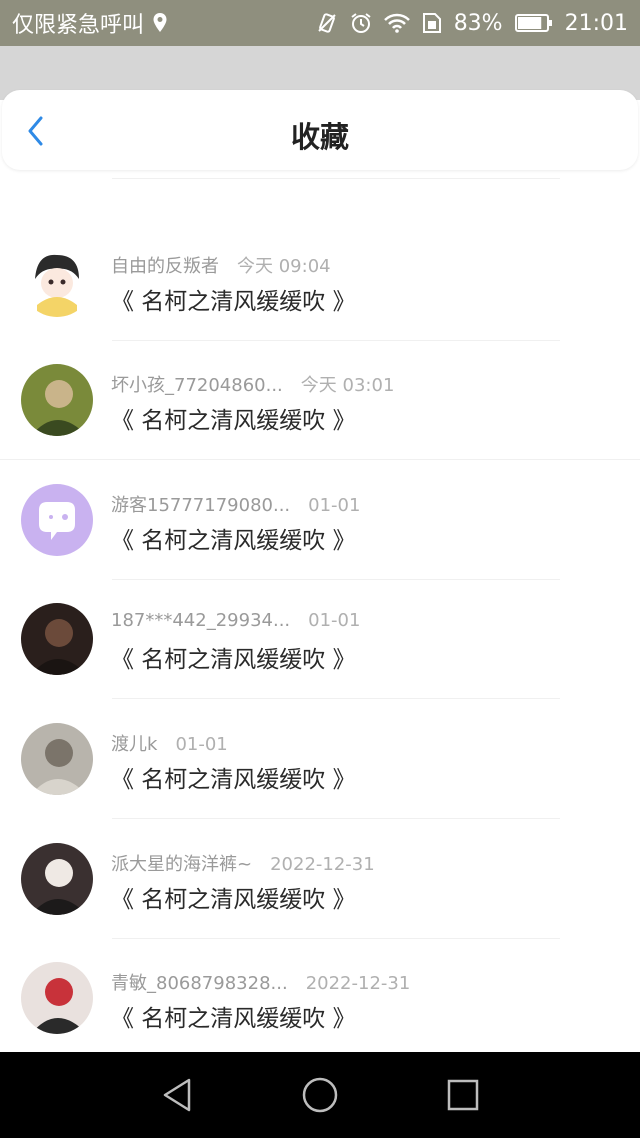 The image size is (640, 1138). I want to click on square-recents-icon, so click(463, 1095).